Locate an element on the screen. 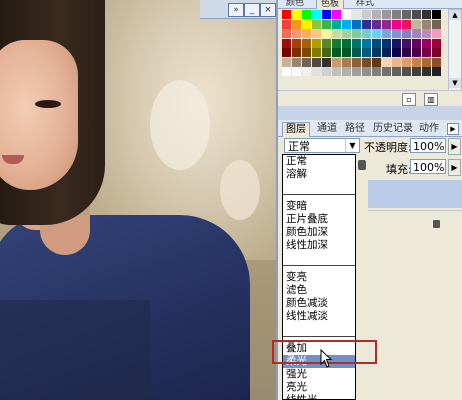 The height and width of the screenshot is (400, 462). blend-mode-select: 正常 ▼ is located at coordinates (322, 145).